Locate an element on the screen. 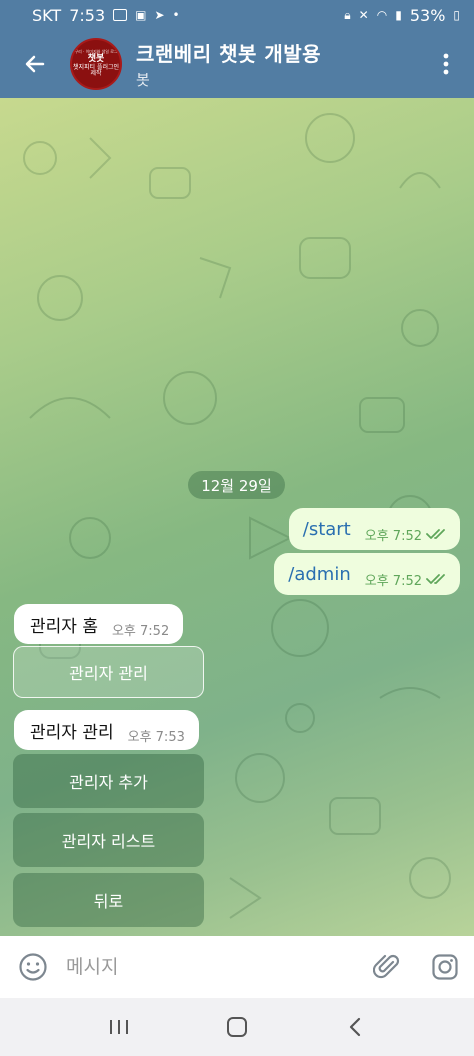 The width and height of the screenshot is (474, 1056). more-options-button is located at coordinates (446, 64).